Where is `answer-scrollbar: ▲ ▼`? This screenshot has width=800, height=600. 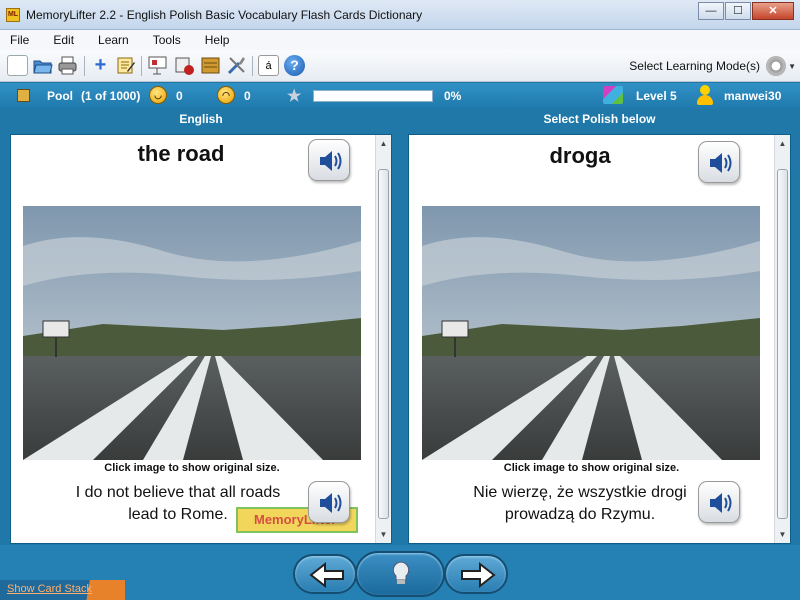 answer-scrollbar: ▲ ▼ is located at coordinates (782, 339).